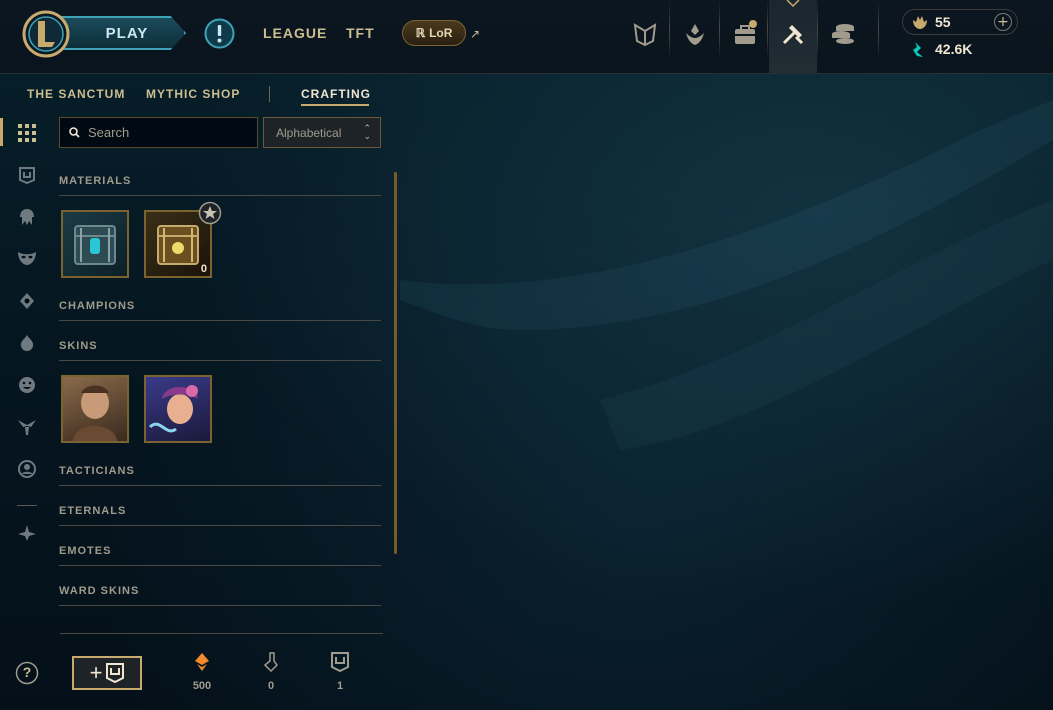 The image size is (1053, 710). What do you see at coordinates (645, 34) in the screenshot?
I see `clash-icon` at bounding box center [645, 34].